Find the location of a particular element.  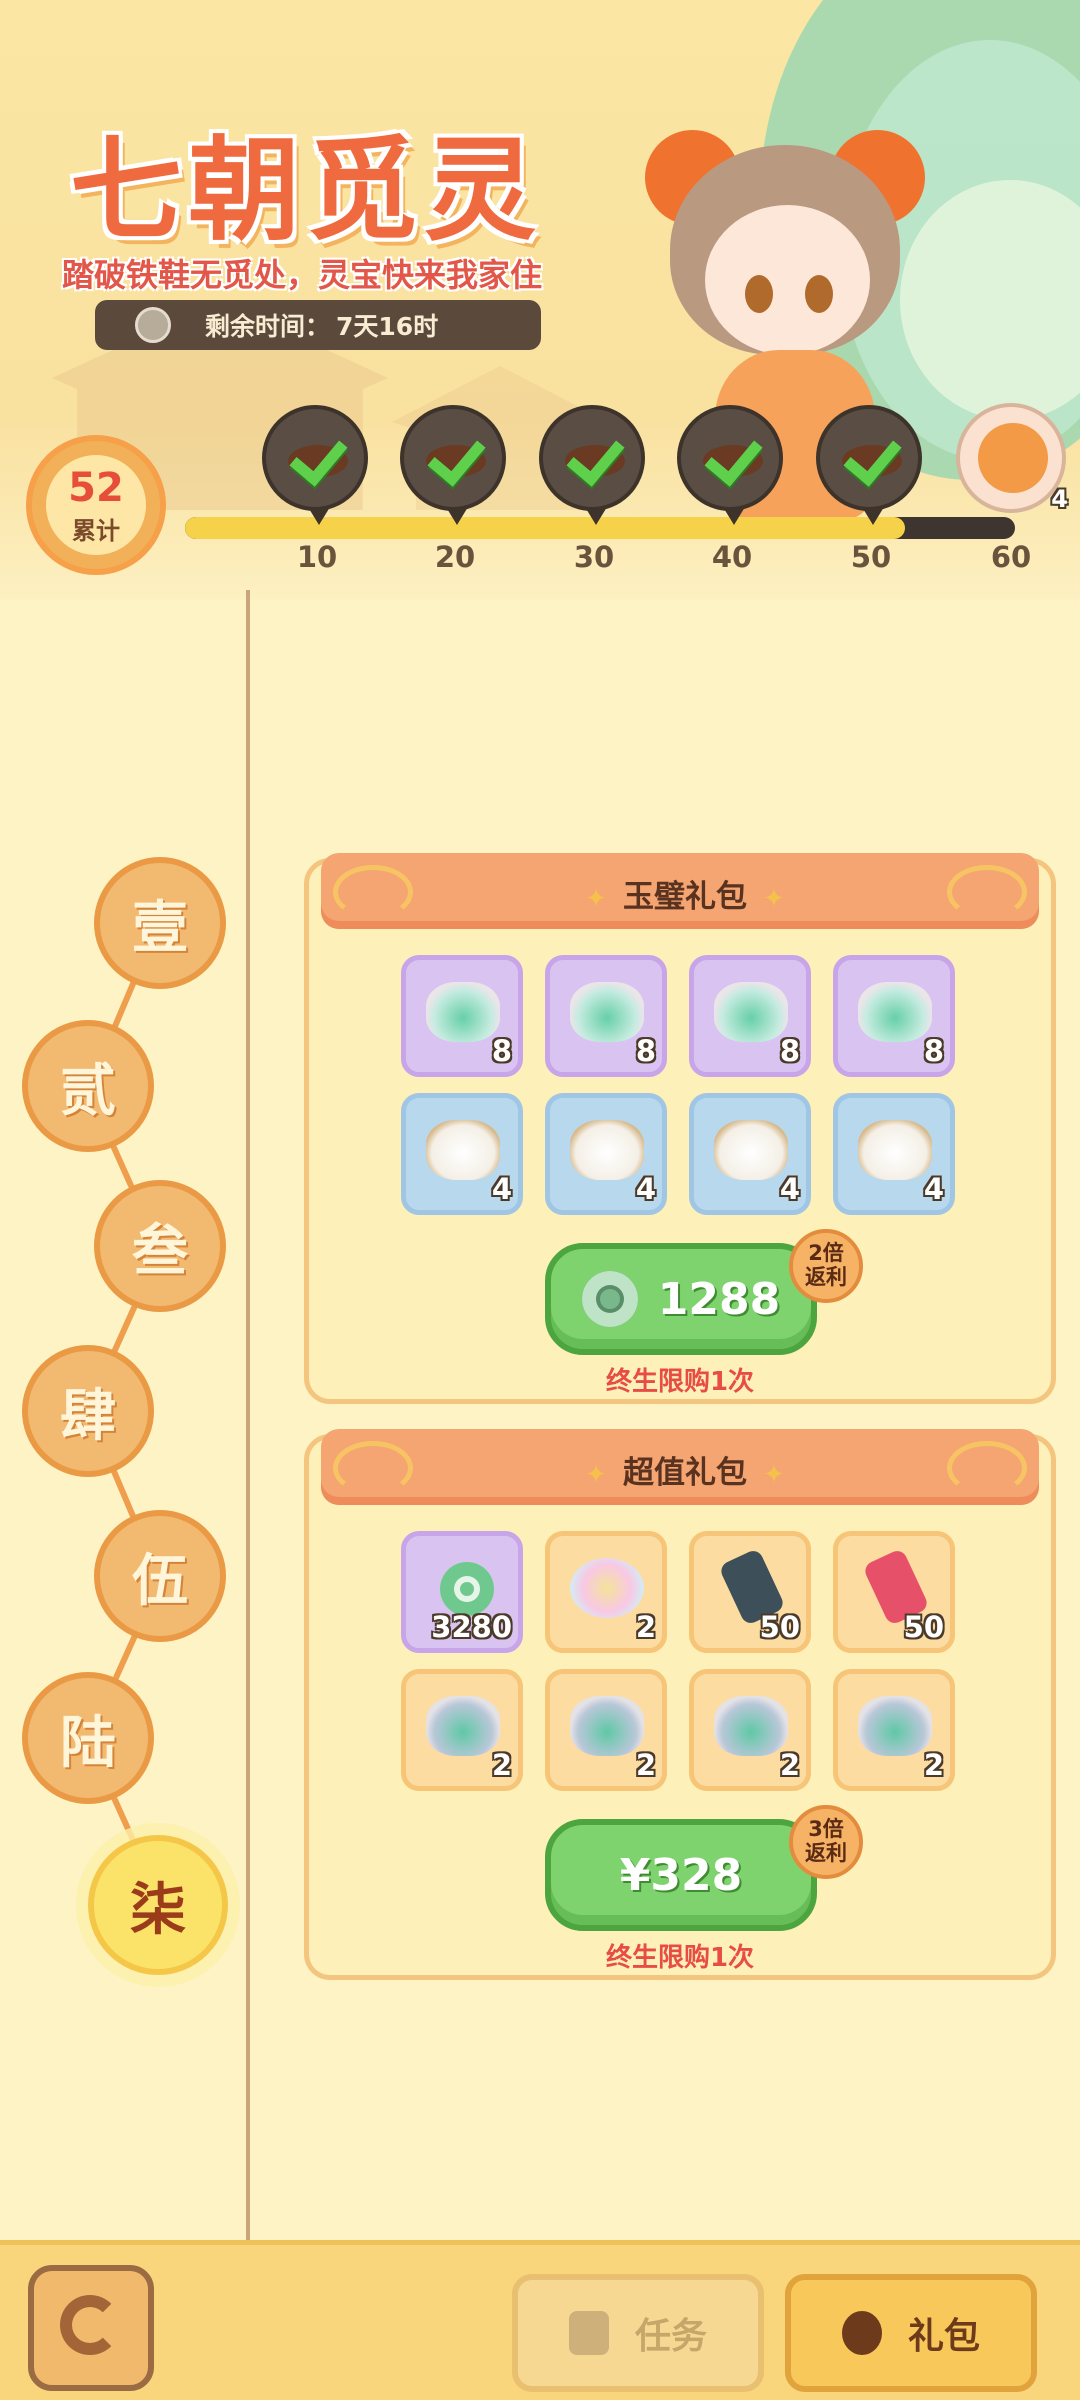

paw-icon is located at coordinates (861, 2333).